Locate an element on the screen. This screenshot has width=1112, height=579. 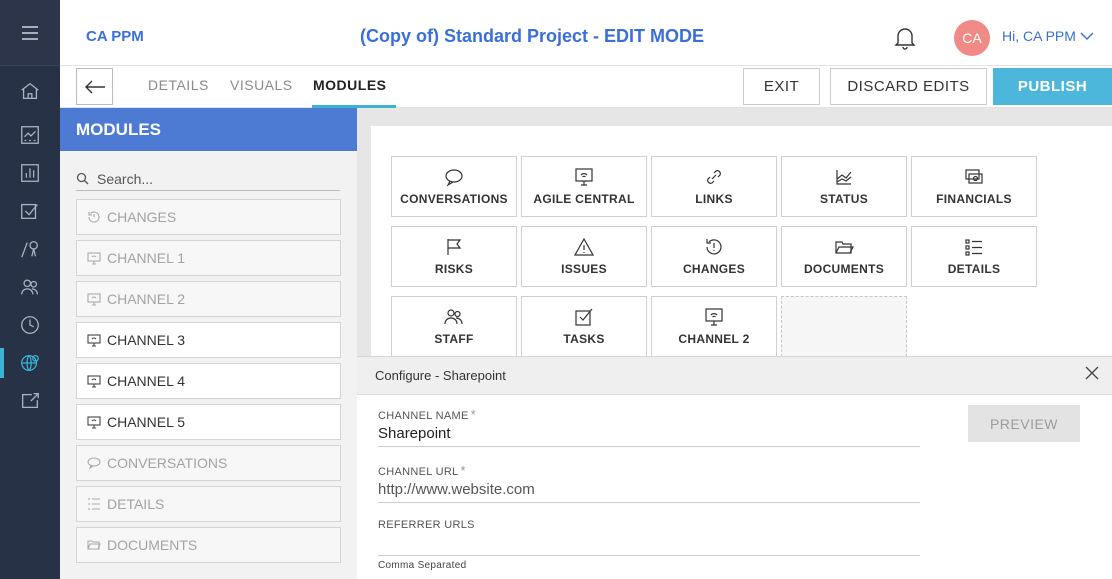
list-item: CHANNEL 1 is located at coordinates (208, 258).